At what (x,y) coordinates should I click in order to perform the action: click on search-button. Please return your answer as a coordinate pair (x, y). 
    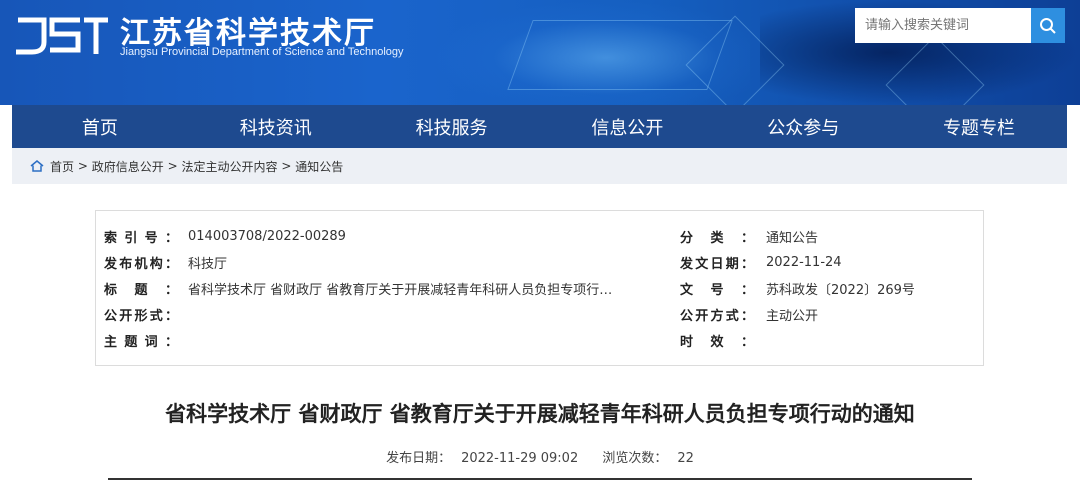
    Looking at the image, I should click on (1048, 25).